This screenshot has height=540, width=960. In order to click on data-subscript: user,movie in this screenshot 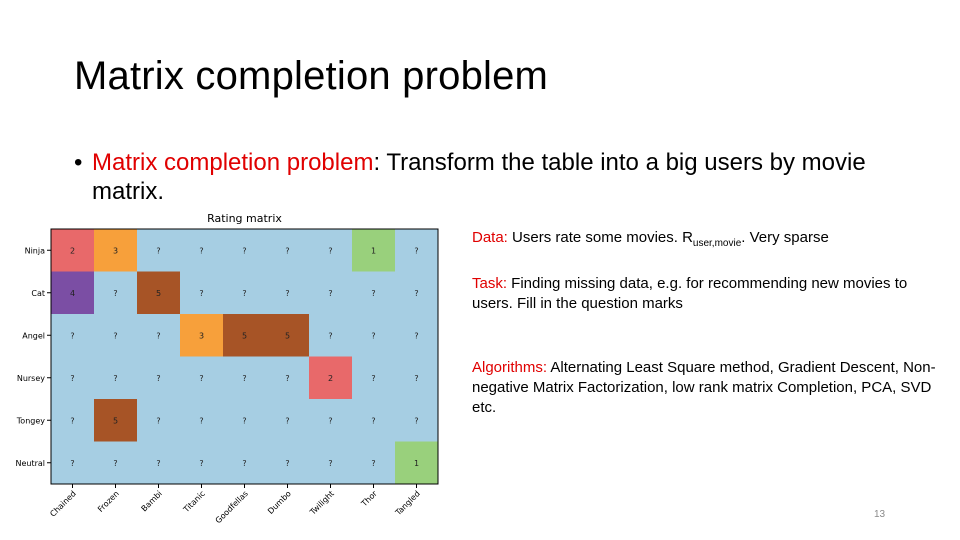, I will do `click(717, 243)`.